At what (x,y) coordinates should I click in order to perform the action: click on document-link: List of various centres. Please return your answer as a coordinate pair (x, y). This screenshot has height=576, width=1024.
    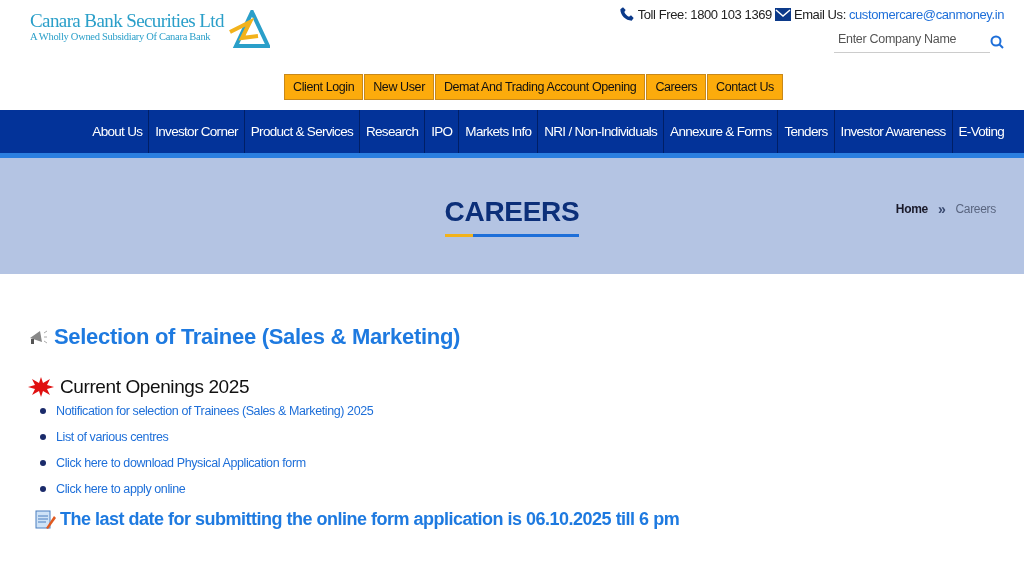
    Looking at the image, I should click on (112, 437).